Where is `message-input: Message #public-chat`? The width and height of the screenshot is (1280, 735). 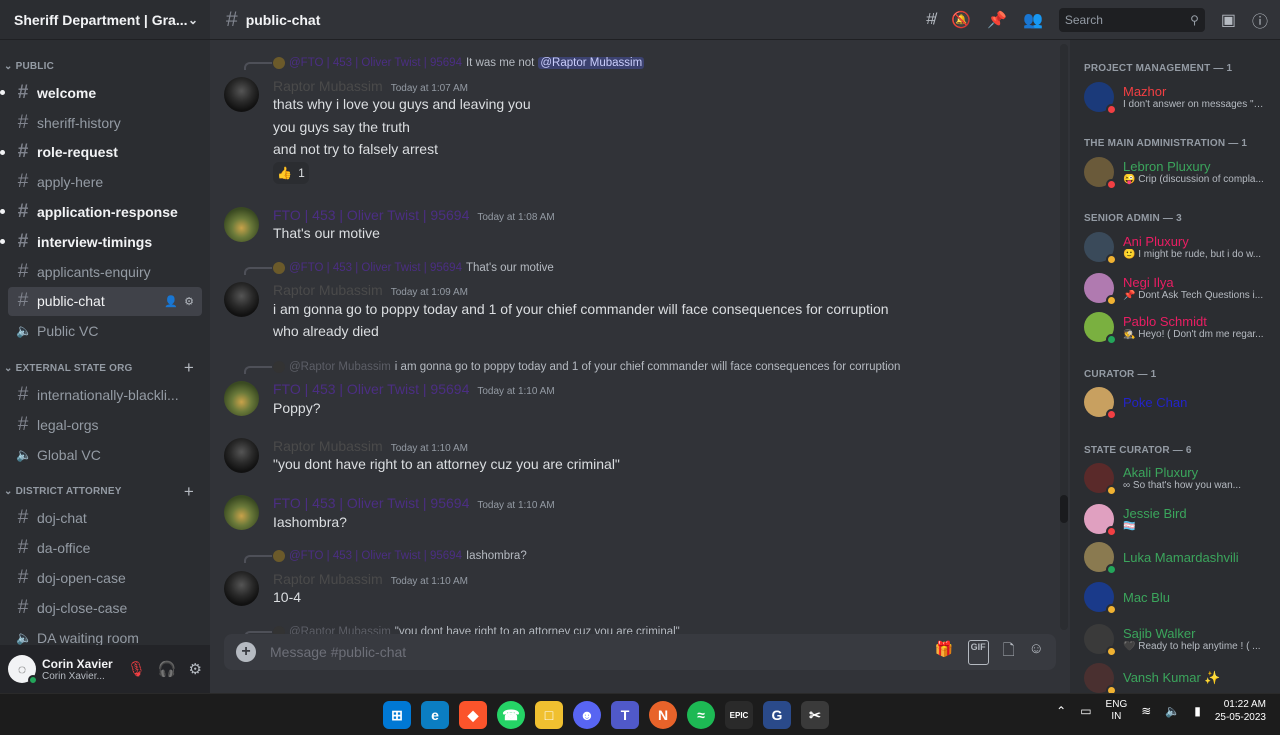
message-input: Message #public-chat is located at coordinates (602, 652).